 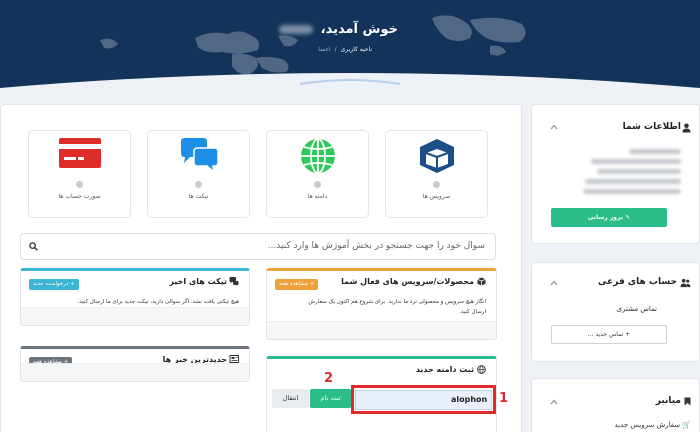 What do you see at coordinates (609, 217) in the screenshot?
I see `update-info-button: ✎ بروز رسانی` at bounding box center [609, 217].